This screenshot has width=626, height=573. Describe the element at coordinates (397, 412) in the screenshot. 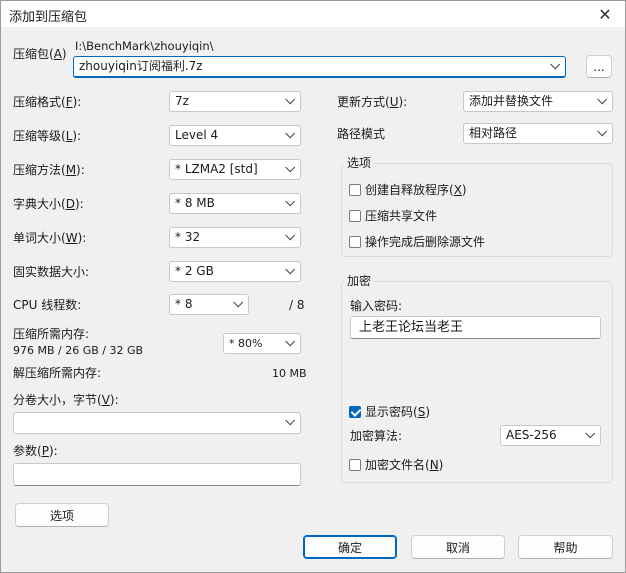

I see `show-password-label: 显示密码(S)` at that location.